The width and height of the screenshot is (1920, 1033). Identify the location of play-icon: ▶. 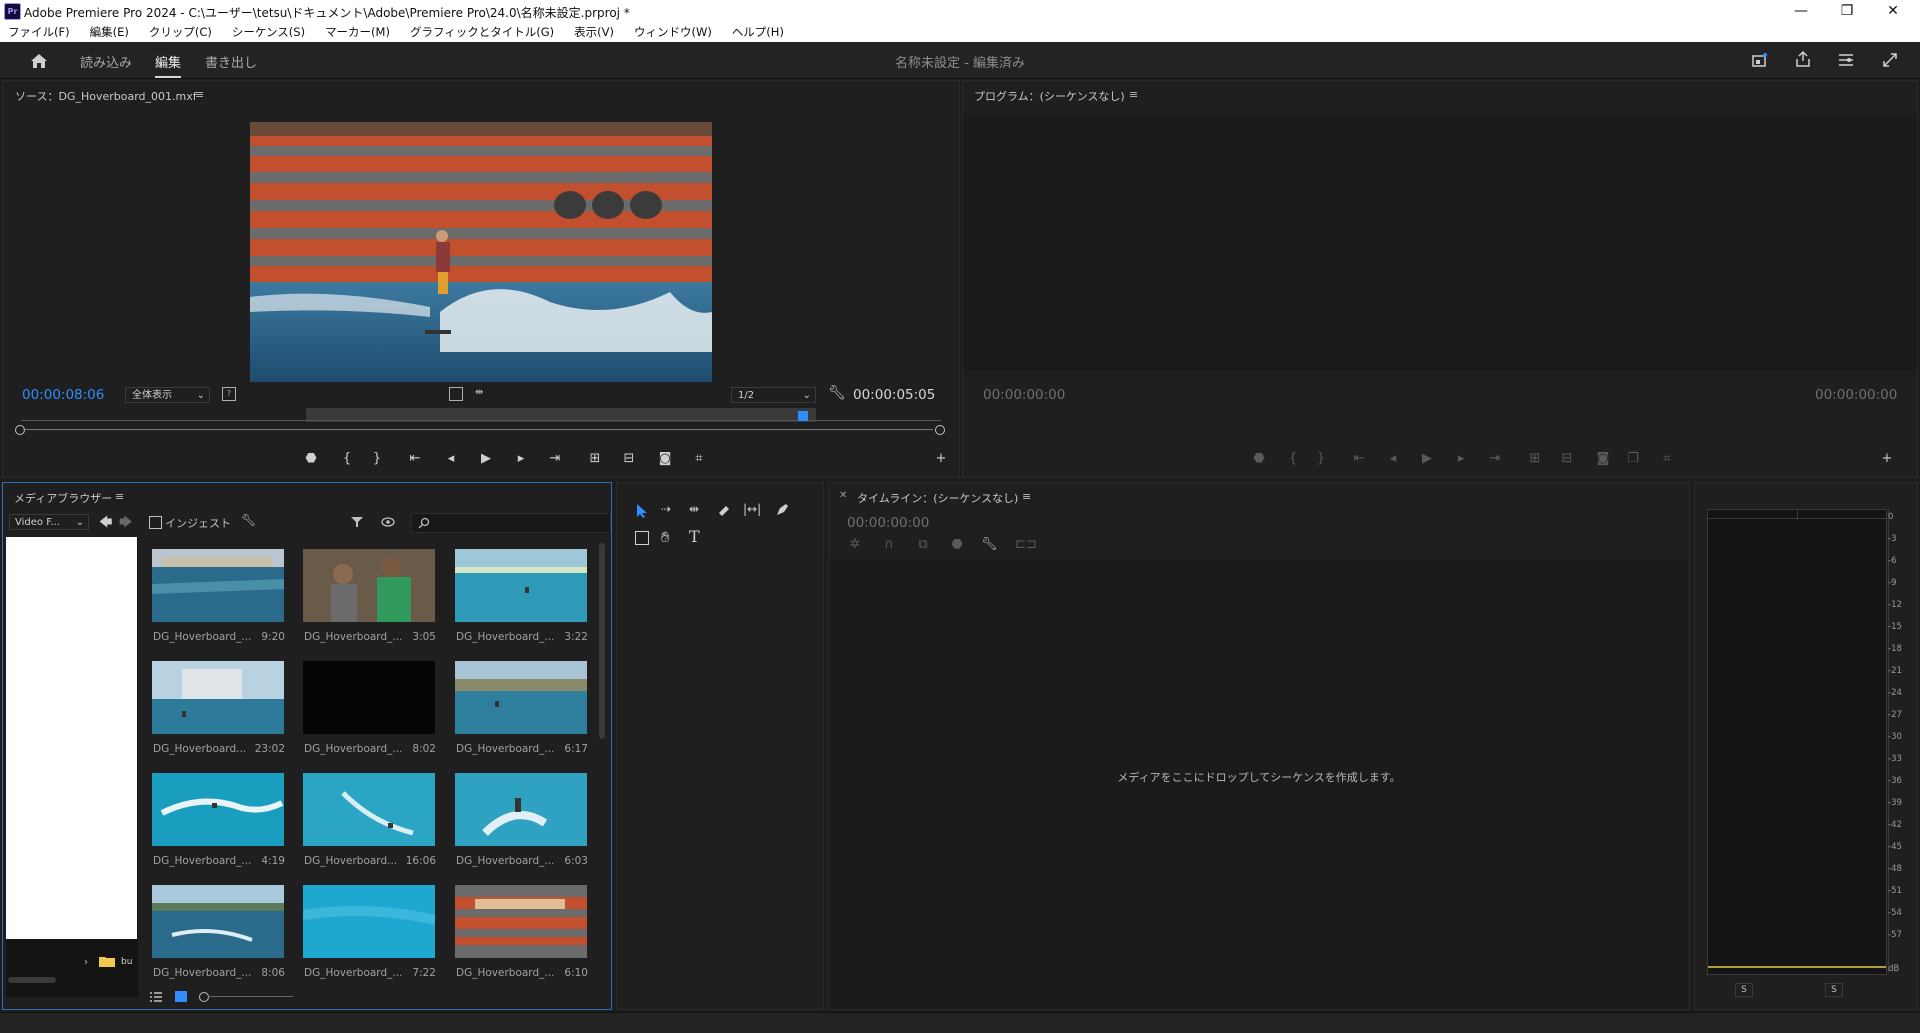
(486, 458).